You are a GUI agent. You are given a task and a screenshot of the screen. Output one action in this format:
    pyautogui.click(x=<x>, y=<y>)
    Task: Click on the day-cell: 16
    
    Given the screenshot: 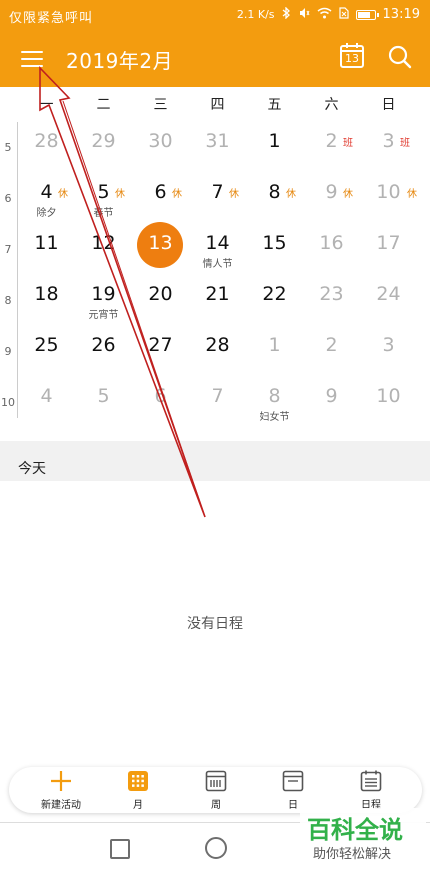 What is the action you would take?
    pyautogui.click(x=331, y=247)
    